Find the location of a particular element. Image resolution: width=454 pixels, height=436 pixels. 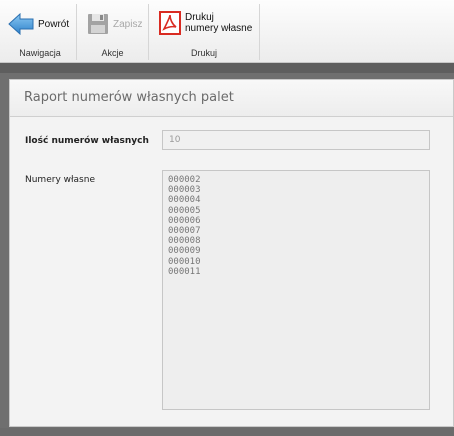

group-print: Drukuj numery własne Drukuj is located at coordinates (204, 32).